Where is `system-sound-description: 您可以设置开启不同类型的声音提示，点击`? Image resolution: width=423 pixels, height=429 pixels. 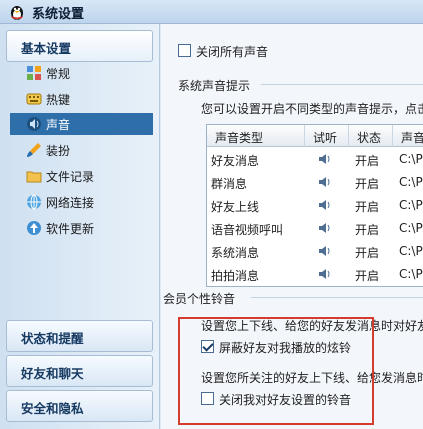 system-sound-description: 您可以设置开启不同类型的声音提示，点击 is located at coordinates (312, 109).